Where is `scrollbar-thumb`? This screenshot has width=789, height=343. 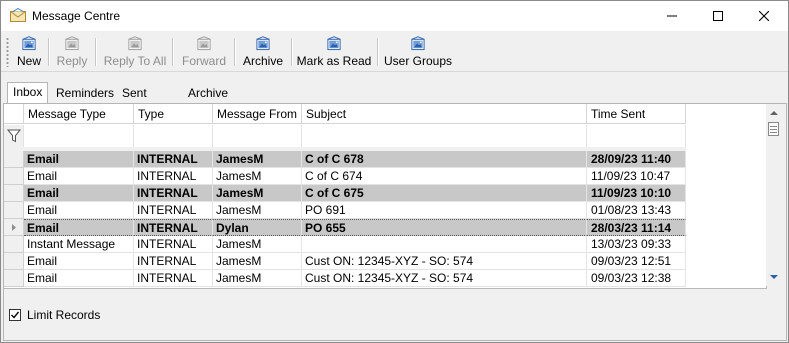 scrollbar-thumb is located at coordinates (773, 129).